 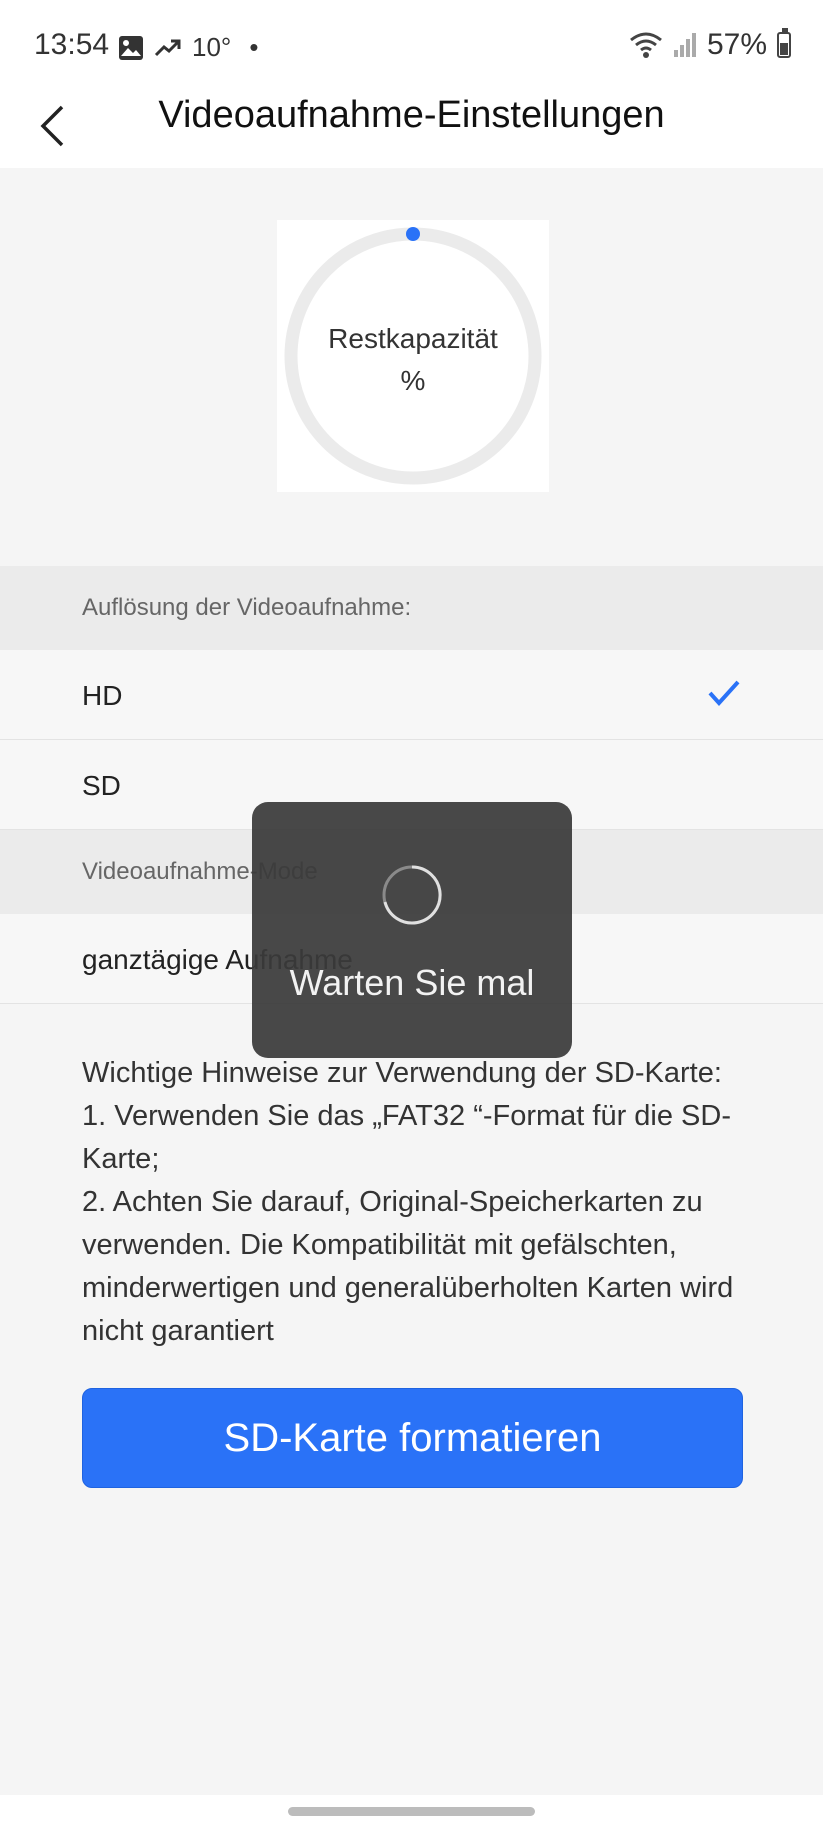 I want to click on loading-spinner-icon, so click(x=412, y=895).